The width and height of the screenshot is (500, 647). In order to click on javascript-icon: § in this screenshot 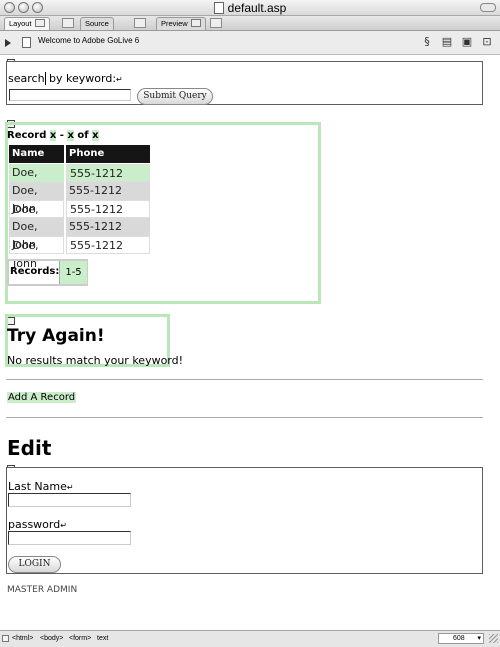, I will do `click(427, 42)`.